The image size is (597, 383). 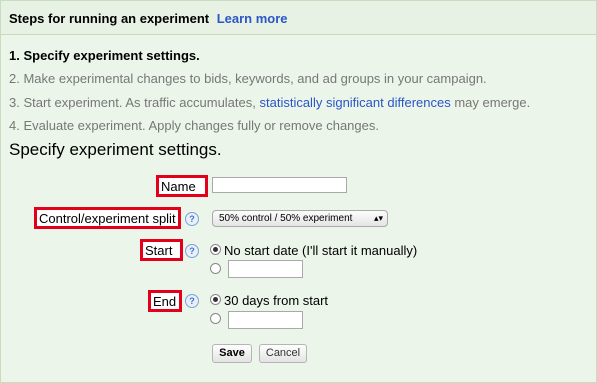 I want to click on cancel-button: Cancel, so click(x=283, y=353).